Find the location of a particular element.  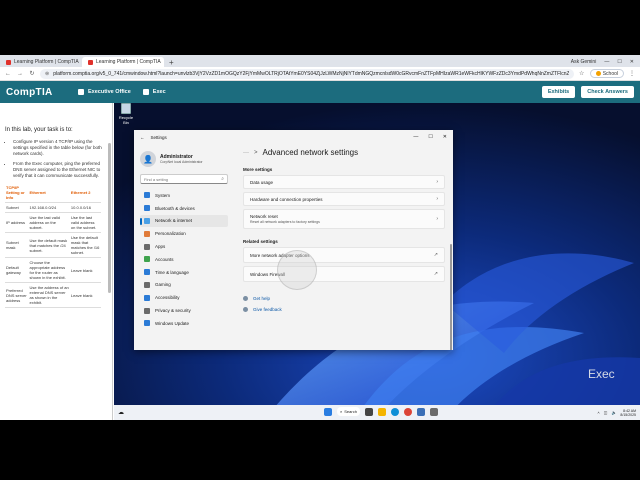

nav-item-accounts: Accounts is located at coordinates (184, 259).